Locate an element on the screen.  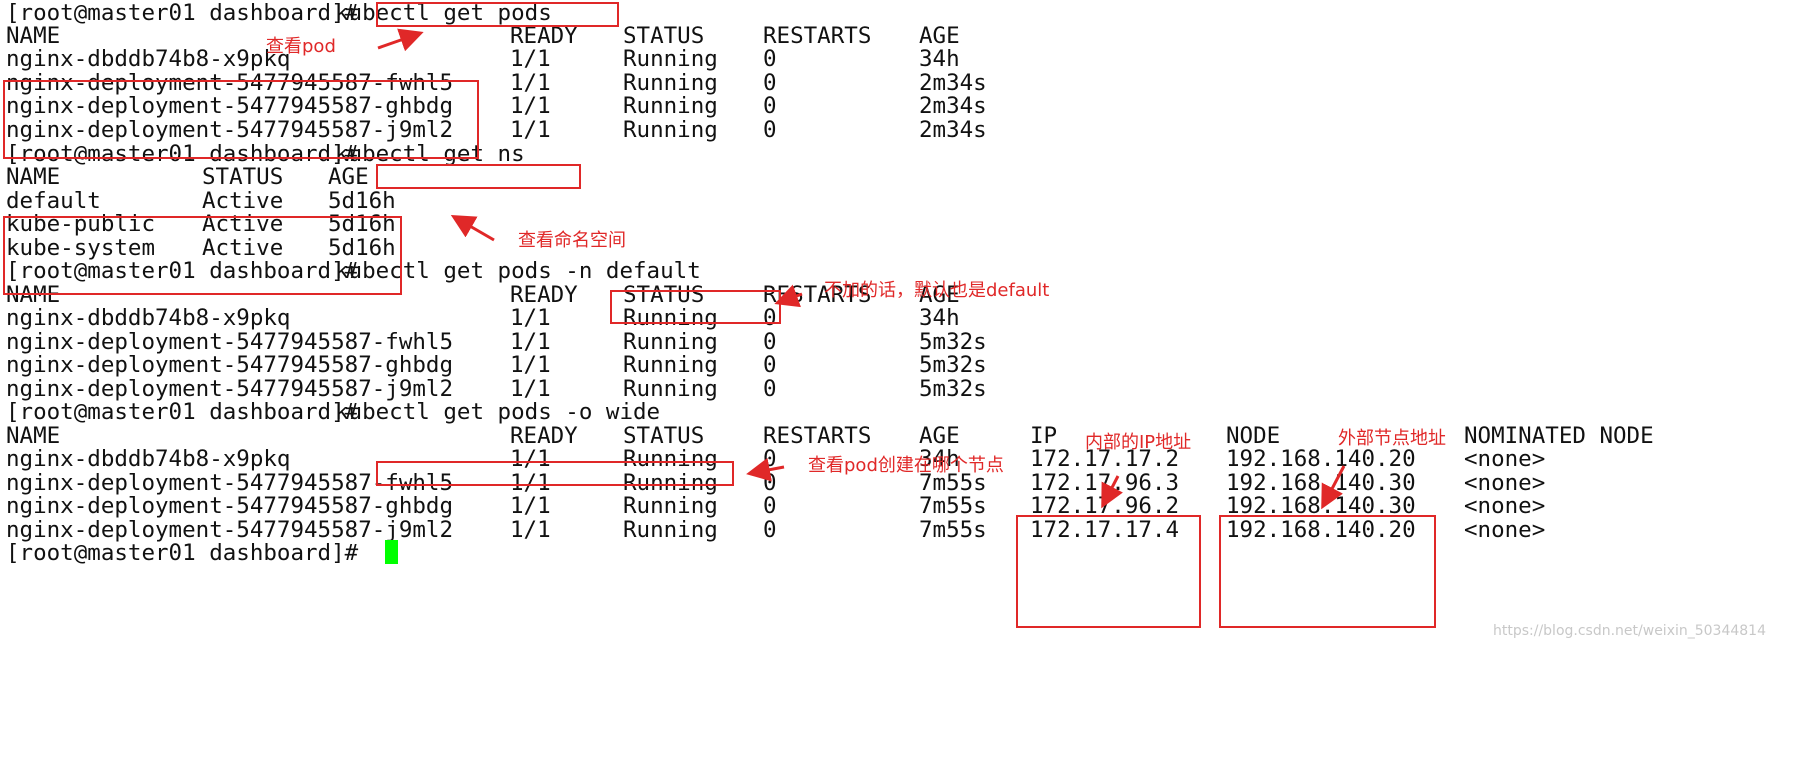
watermark: https://blog.csdn.net/weixin_50344814 is located at coordinates (1629, 631).